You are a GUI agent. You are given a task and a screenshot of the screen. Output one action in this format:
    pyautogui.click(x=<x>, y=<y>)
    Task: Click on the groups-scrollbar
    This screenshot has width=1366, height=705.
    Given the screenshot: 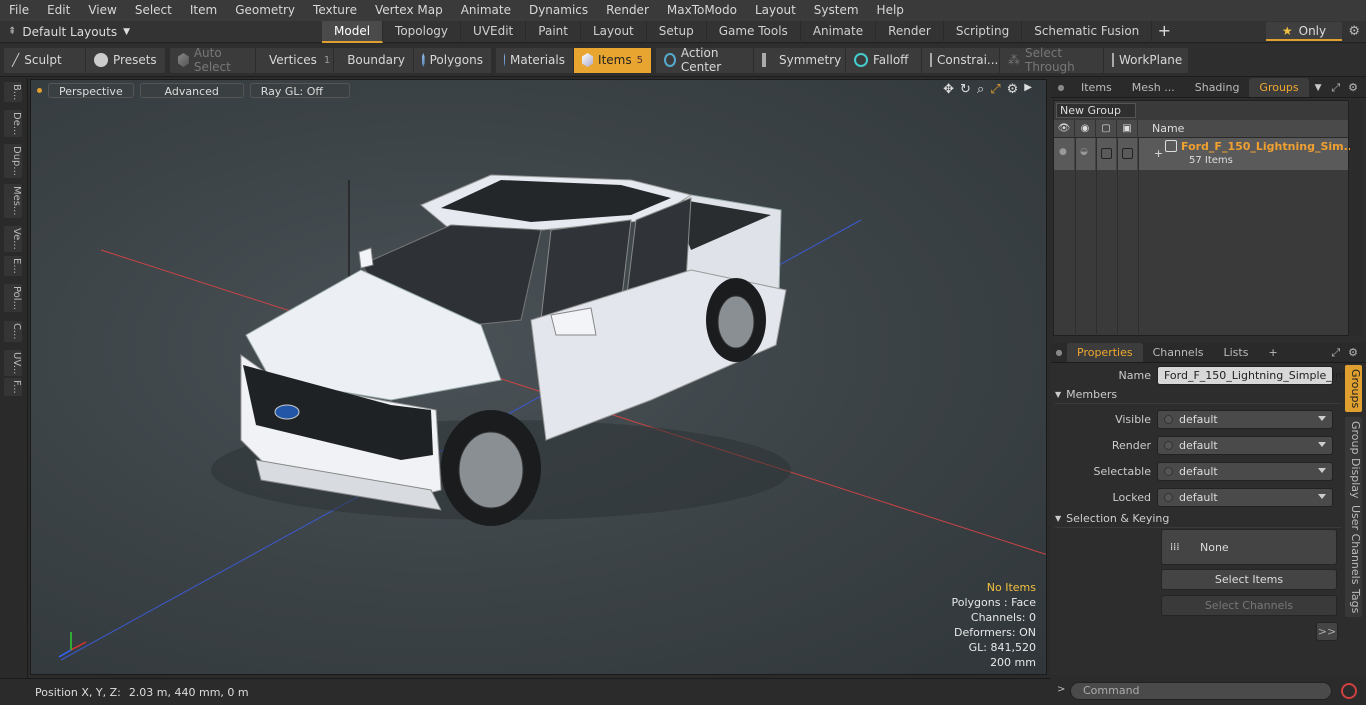 What is the action you would take?
    pyautogui.click(x=1356, y=218)
    